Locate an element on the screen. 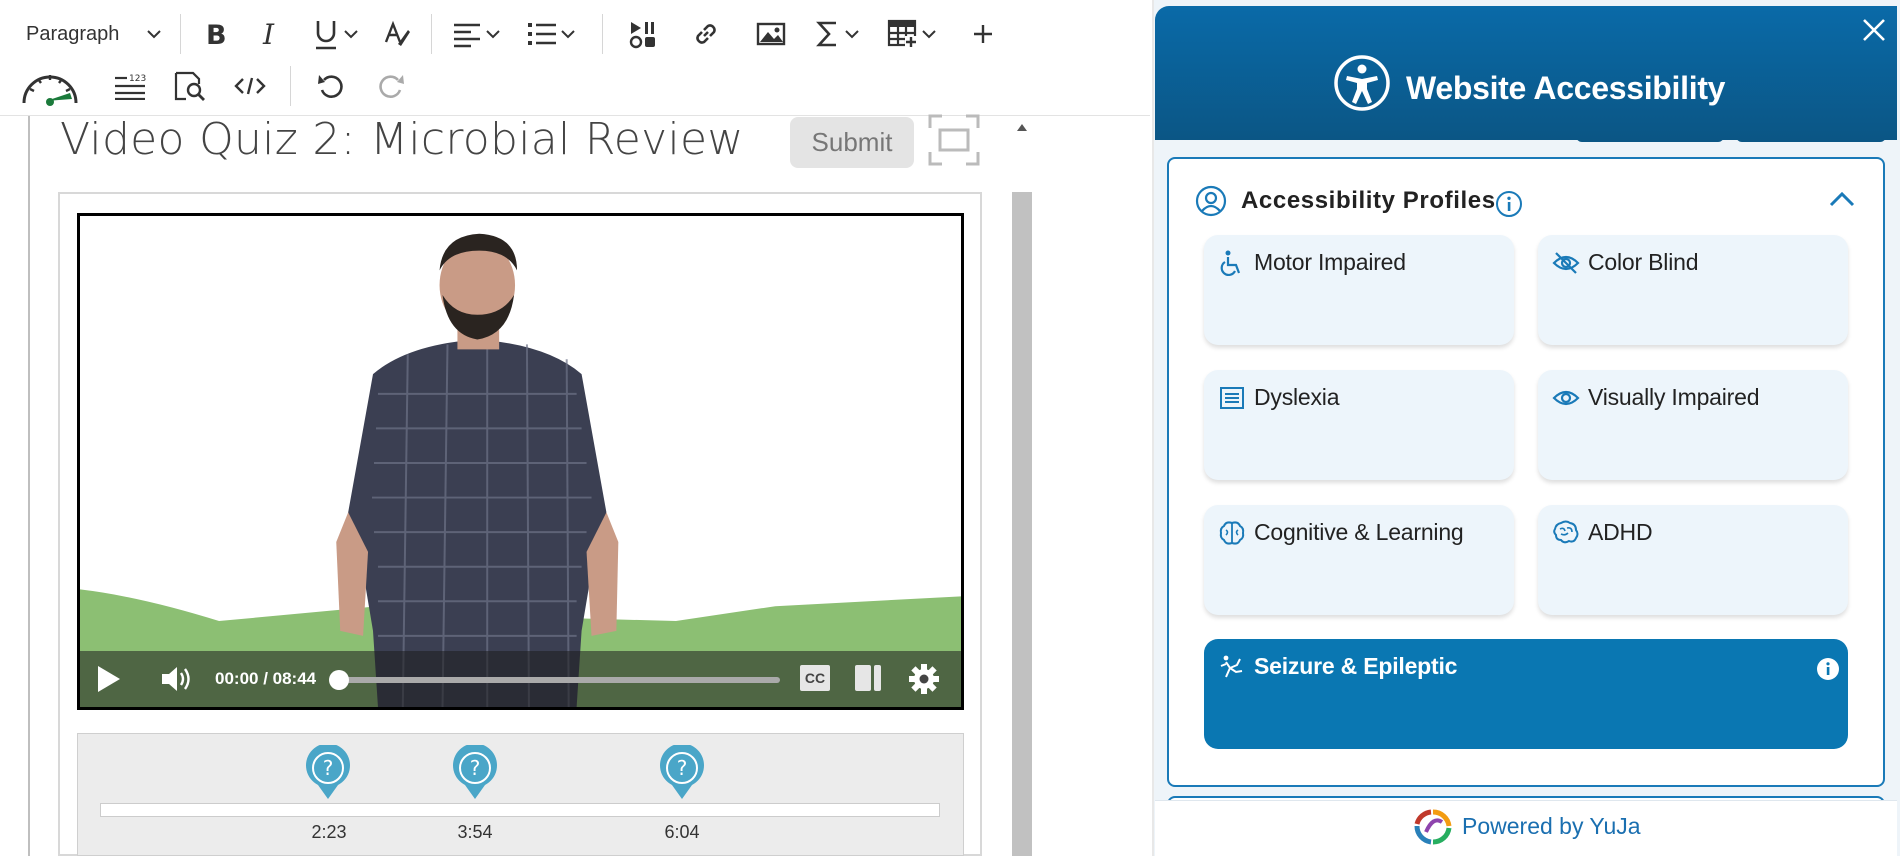 Image resolution: width=1900 pixels, height=856 pixels. bold-button: B is located at coordinates (216, 34).